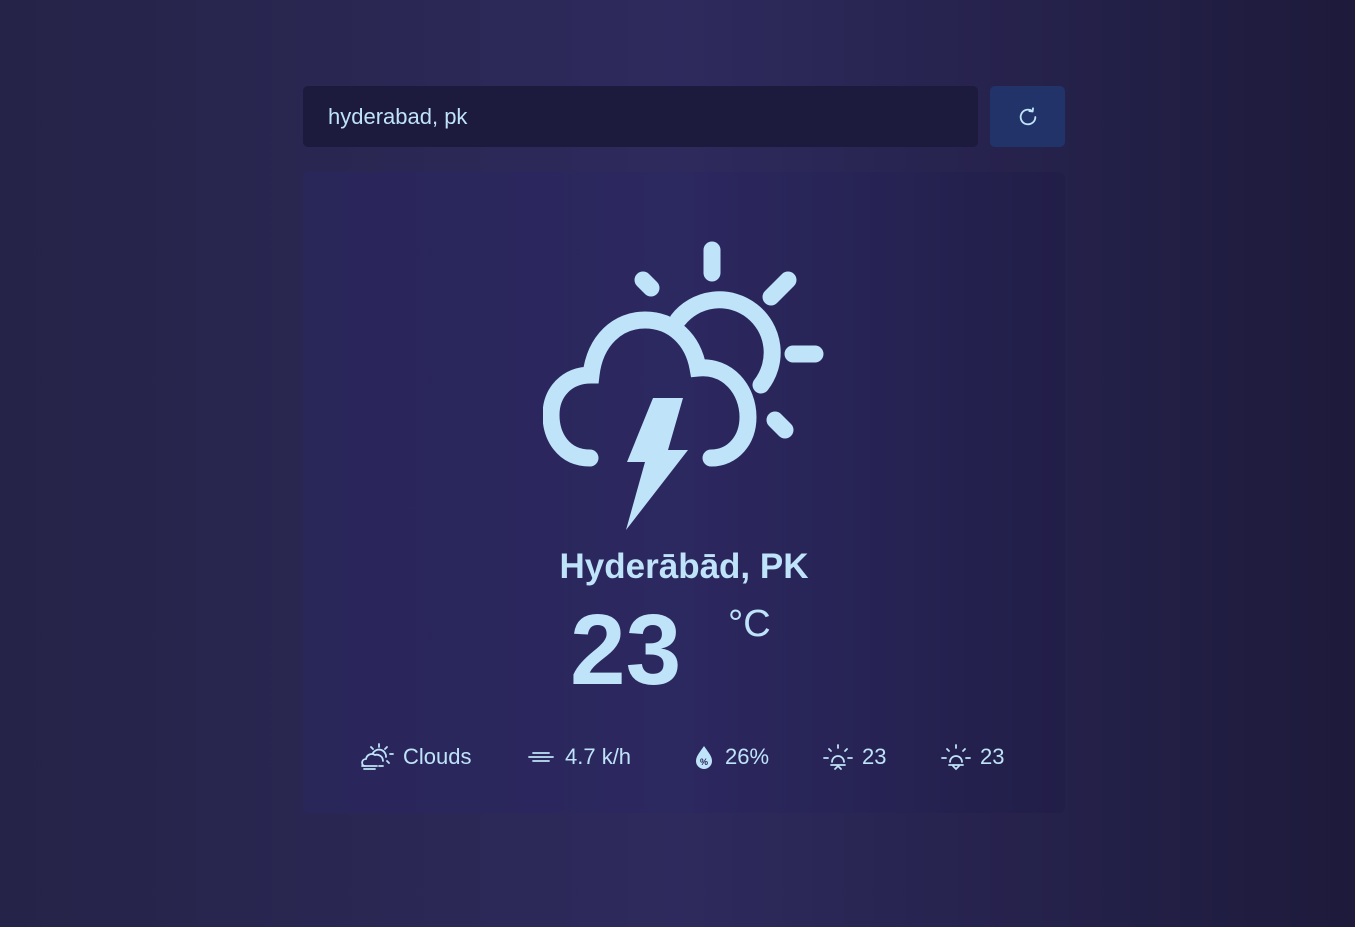 Image resolution: width=1355 pixels, height=927 pixels. What do you see at coordinates (377, 756) in the screenshot?
I see `cloud-sun-icon` at bounding box center [377, 756].